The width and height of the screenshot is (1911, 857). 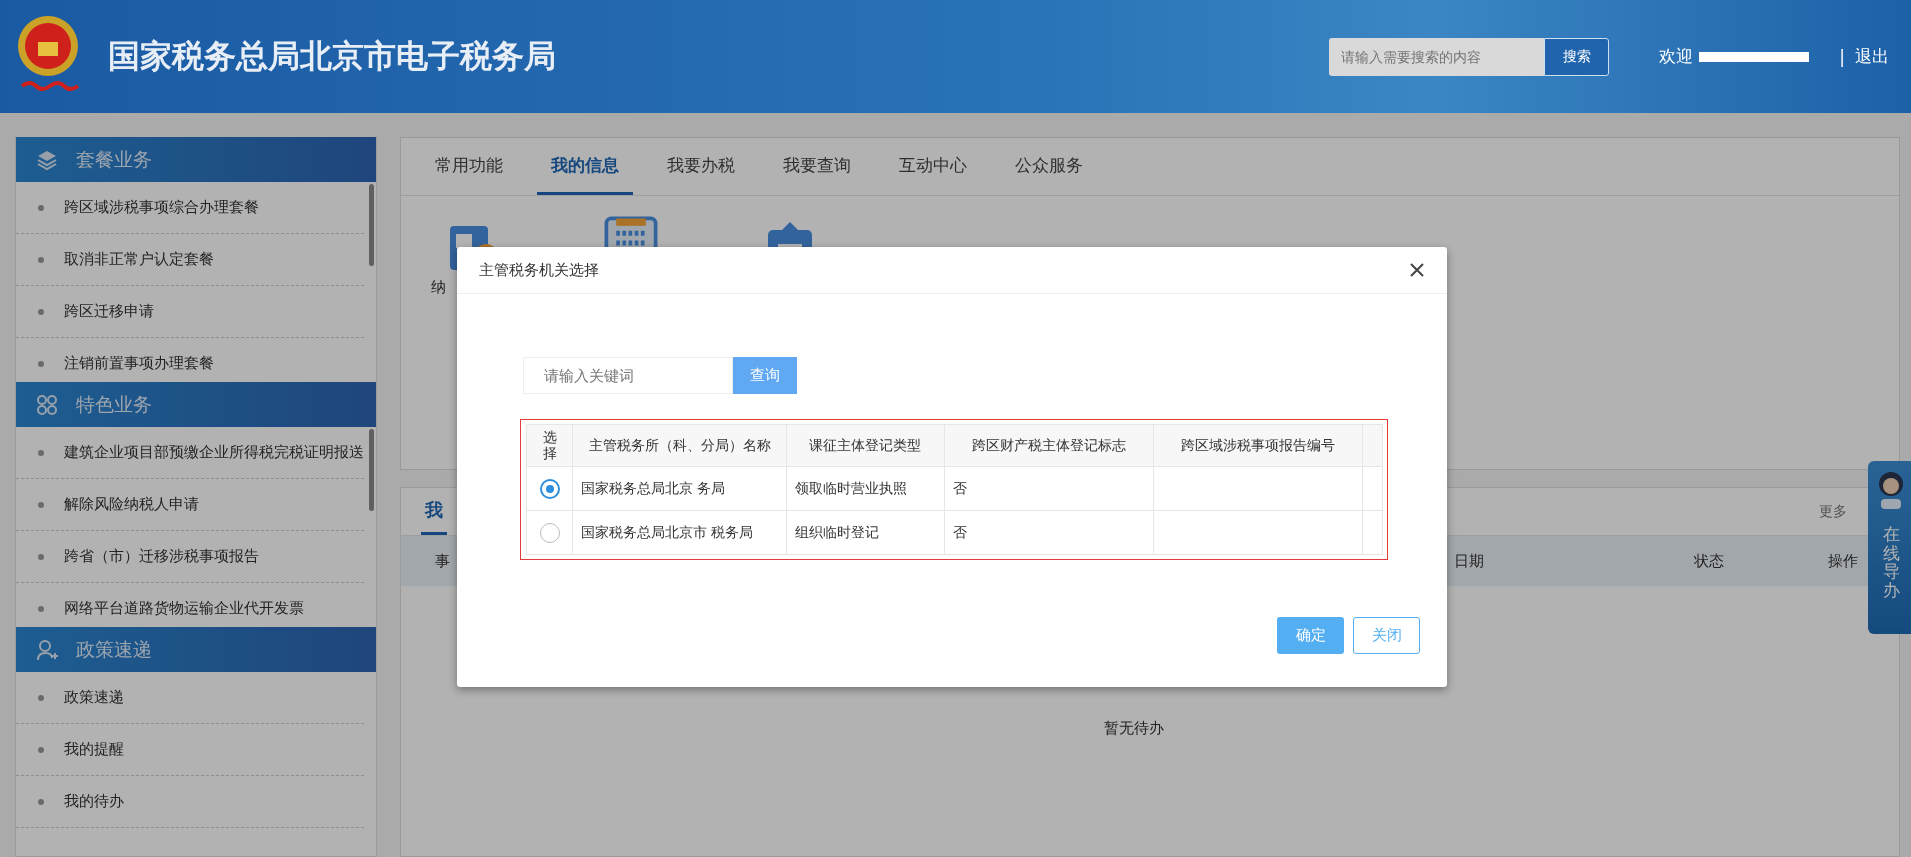 I want to click on site-title: 国家税务总局北京市电子税务局, so click(x=332, y=56).